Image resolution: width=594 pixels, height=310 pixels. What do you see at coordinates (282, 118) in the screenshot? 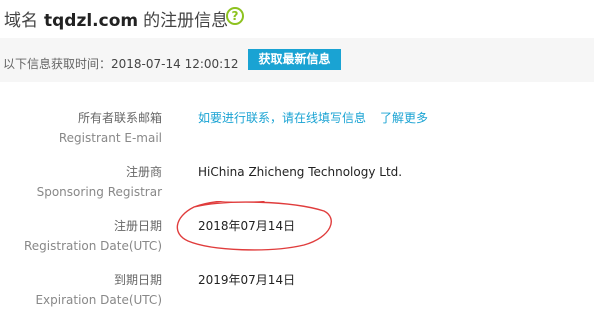
I see `contact-form-link: 如要进行联系，请在线填写信息` at bounding box center [282, 118].